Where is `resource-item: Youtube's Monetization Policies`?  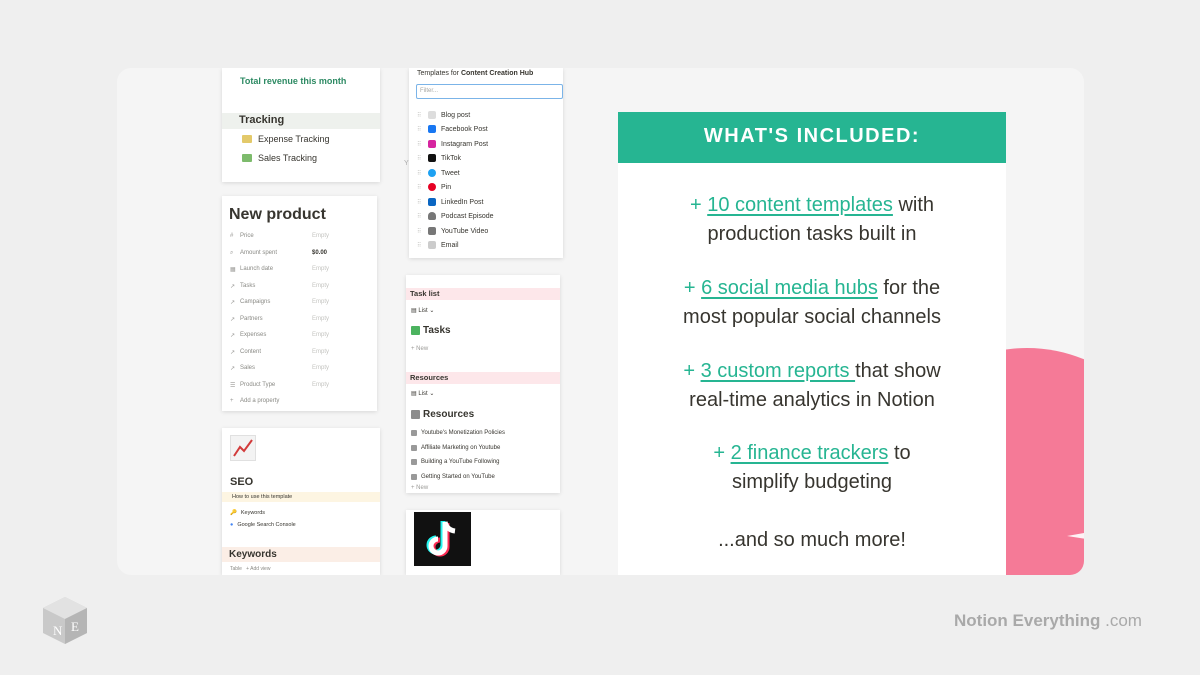 resource-item: Youtube's Monetization Policies is located at coordinates (458, 433).